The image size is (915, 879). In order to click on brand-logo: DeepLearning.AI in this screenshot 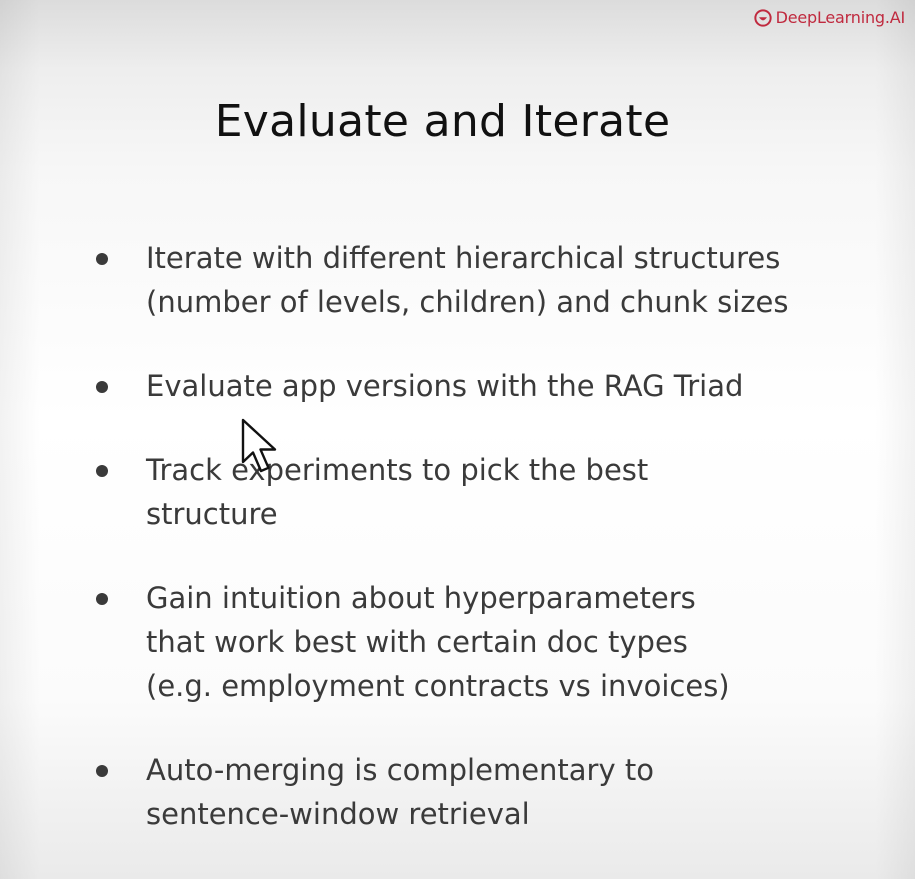, I will do `click(829, 17)`.